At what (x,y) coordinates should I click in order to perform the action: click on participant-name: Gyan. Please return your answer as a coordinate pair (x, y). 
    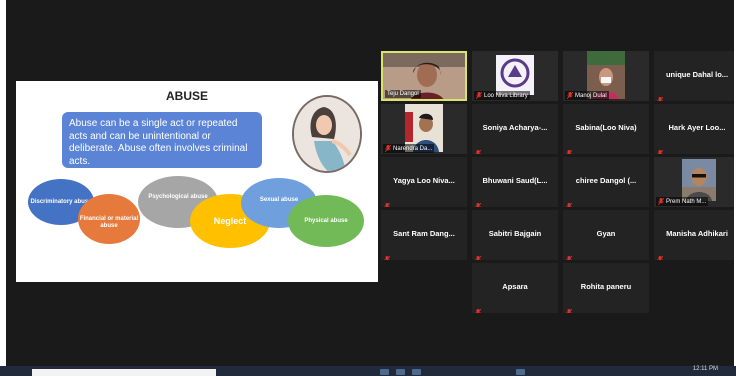
    Looking at the image, I should click on (606, 233).